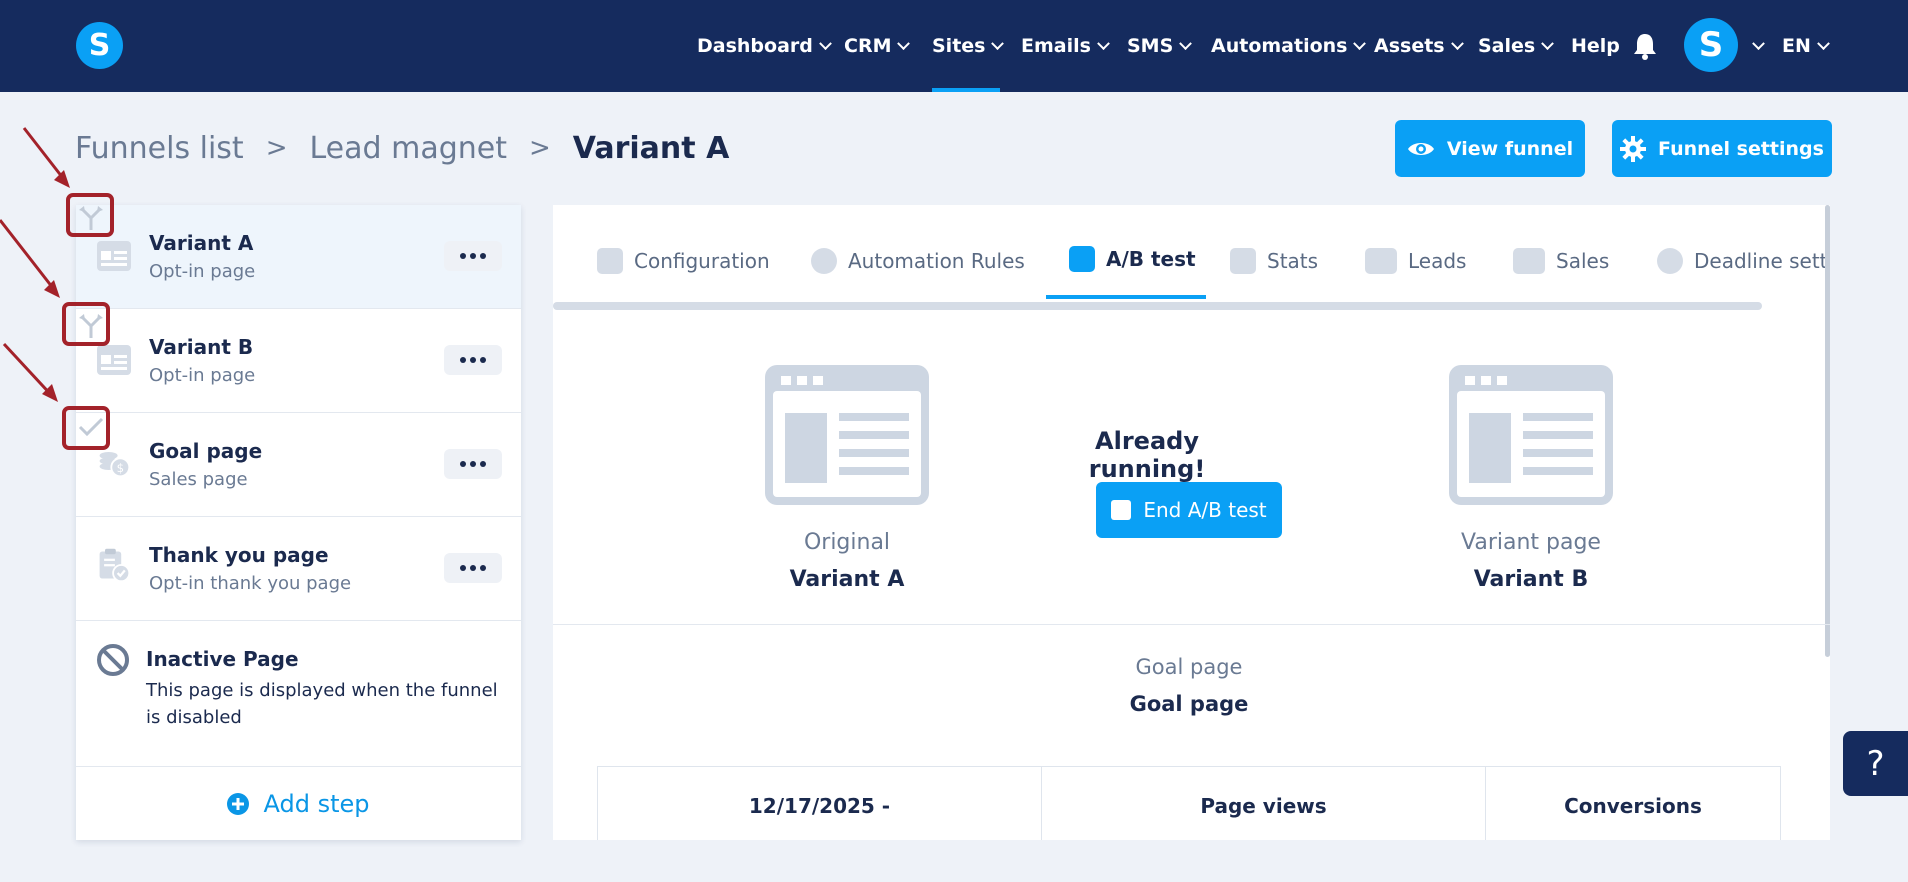 The image size is (1908, 882). Describe the element at coordinates (847, 579) in the screenshot. I see `original-variant-name: Variant A` at that location.